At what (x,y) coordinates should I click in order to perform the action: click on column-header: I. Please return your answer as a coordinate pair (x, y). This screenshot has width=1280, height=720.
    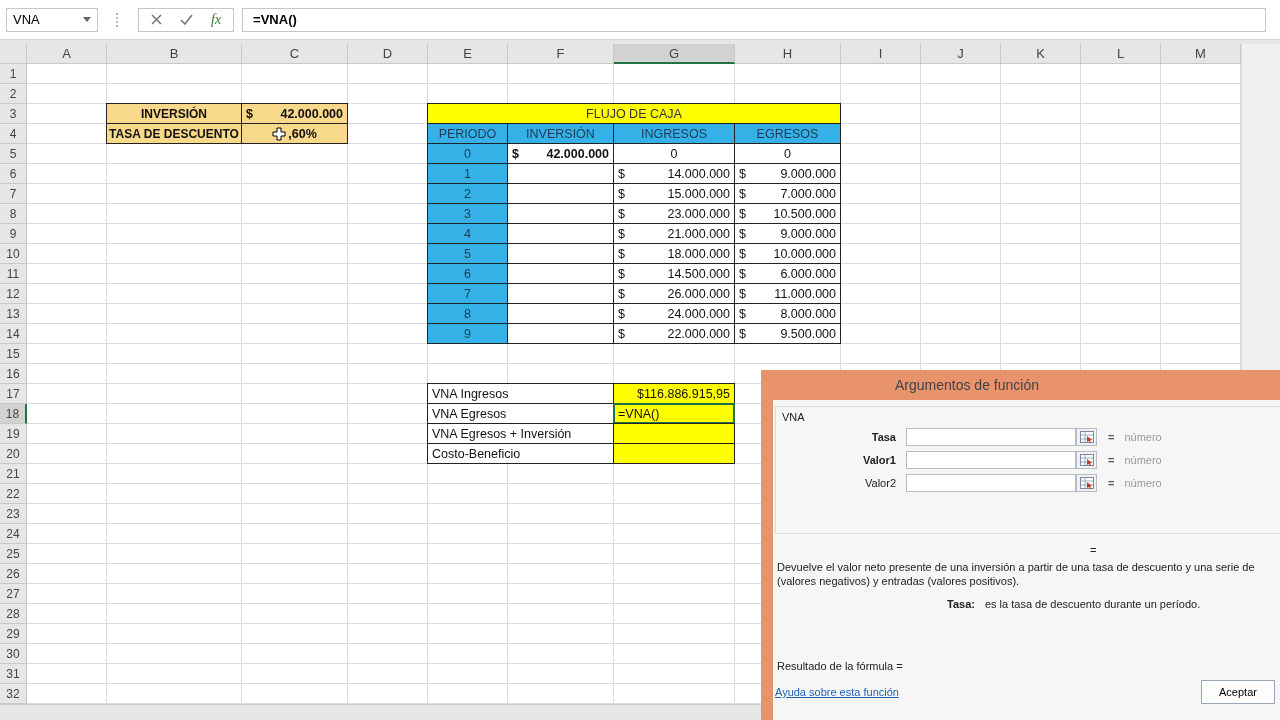
    Looking at the image, I should click on (881, 54).